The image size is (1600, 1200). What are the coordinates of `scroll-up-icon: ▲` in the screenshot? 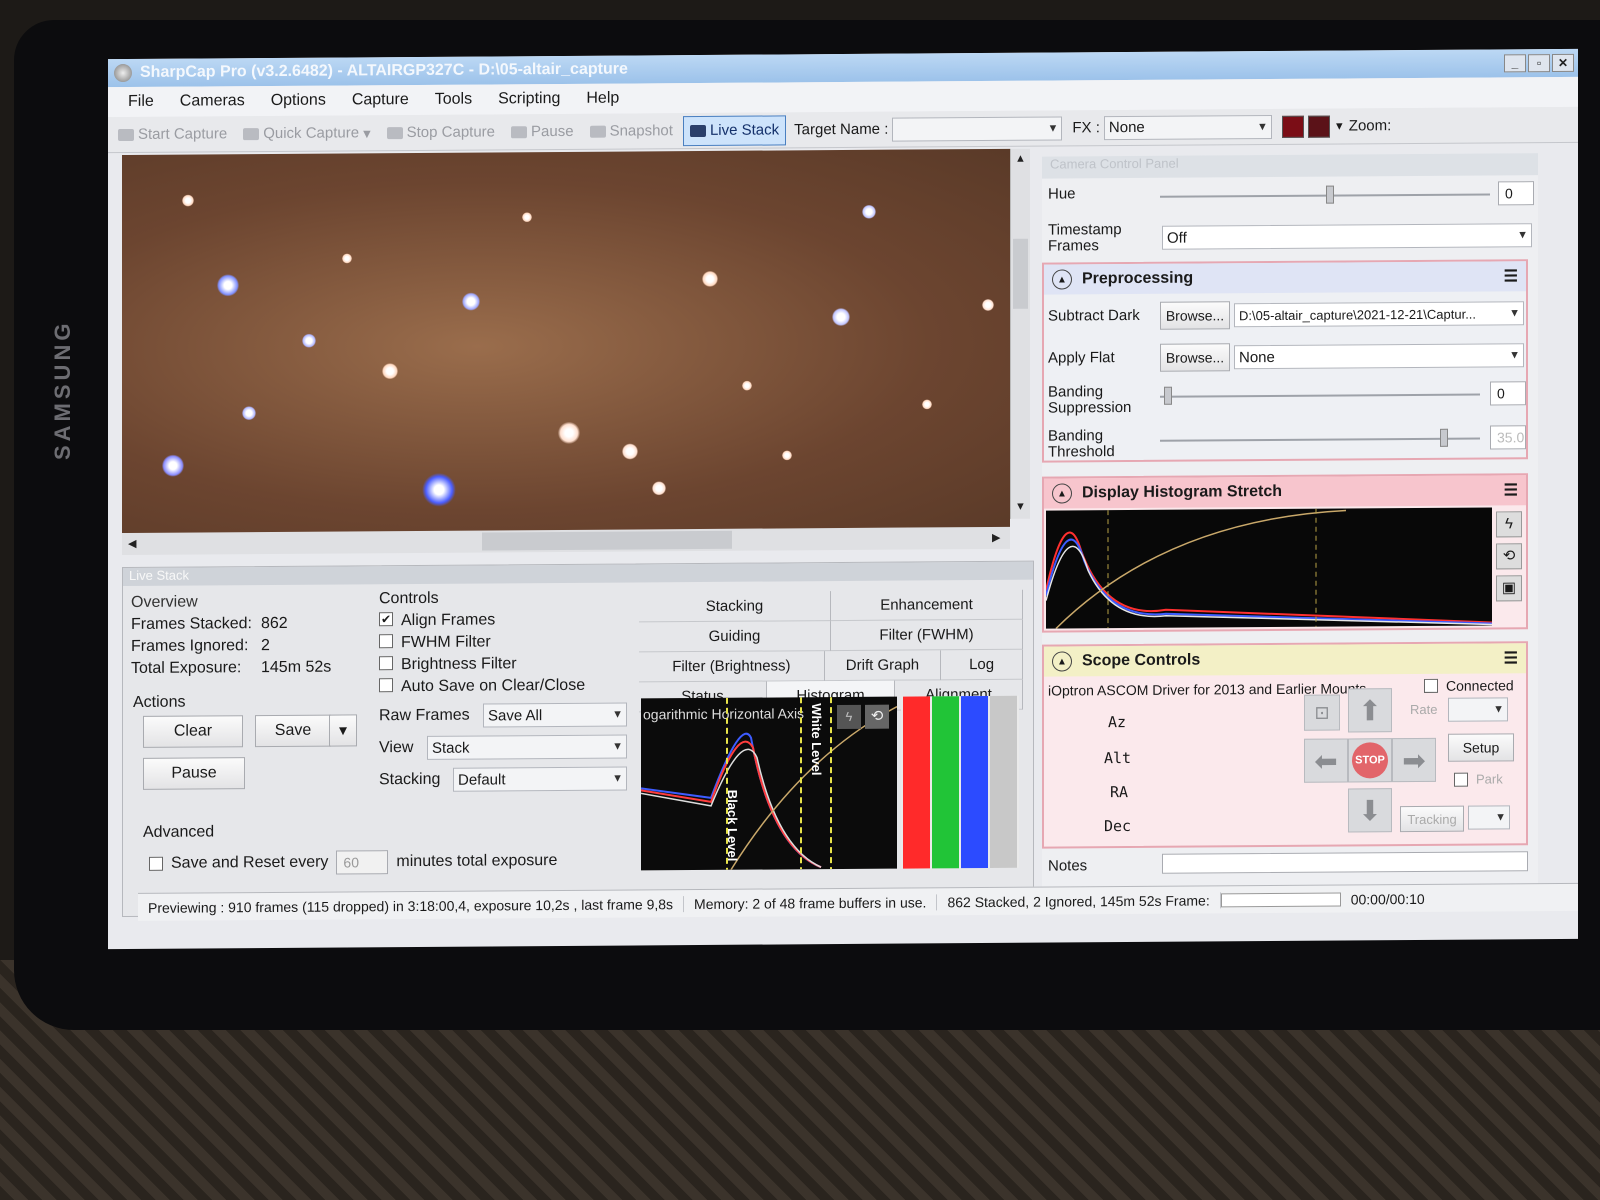 It's located at (1020, 159).